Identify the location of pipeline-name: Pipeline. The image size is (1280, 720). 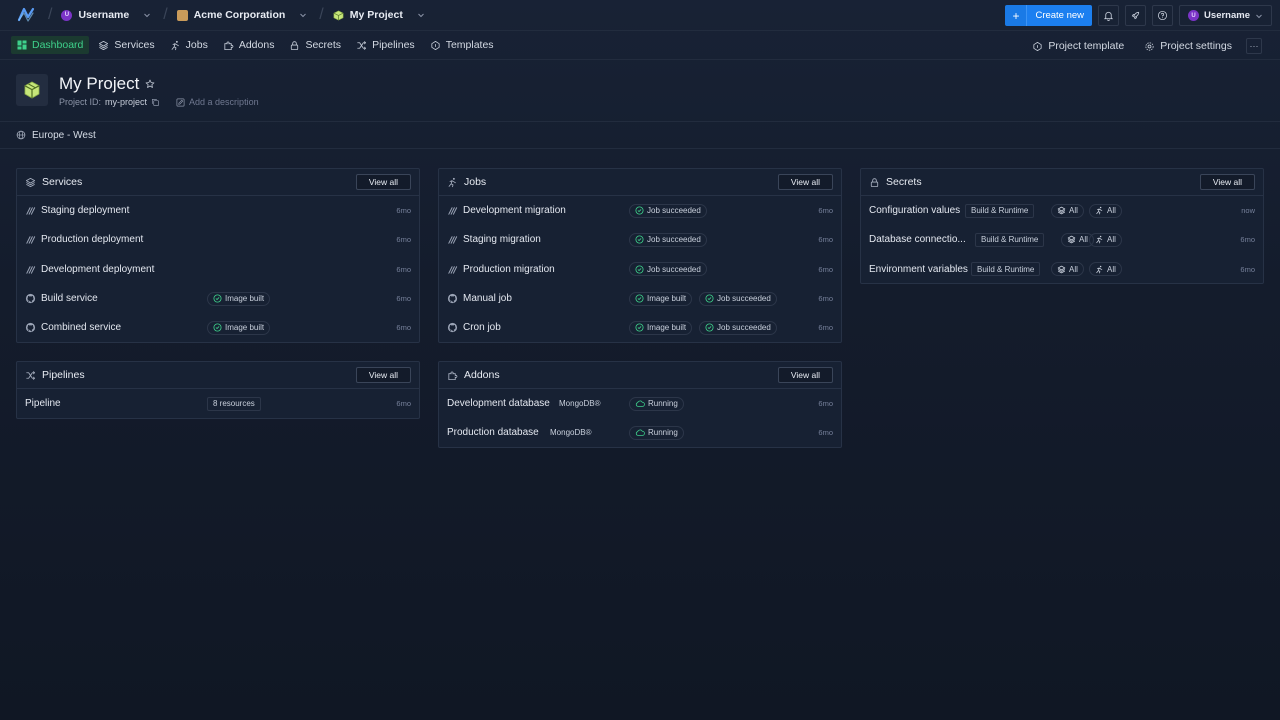
(43, 404).